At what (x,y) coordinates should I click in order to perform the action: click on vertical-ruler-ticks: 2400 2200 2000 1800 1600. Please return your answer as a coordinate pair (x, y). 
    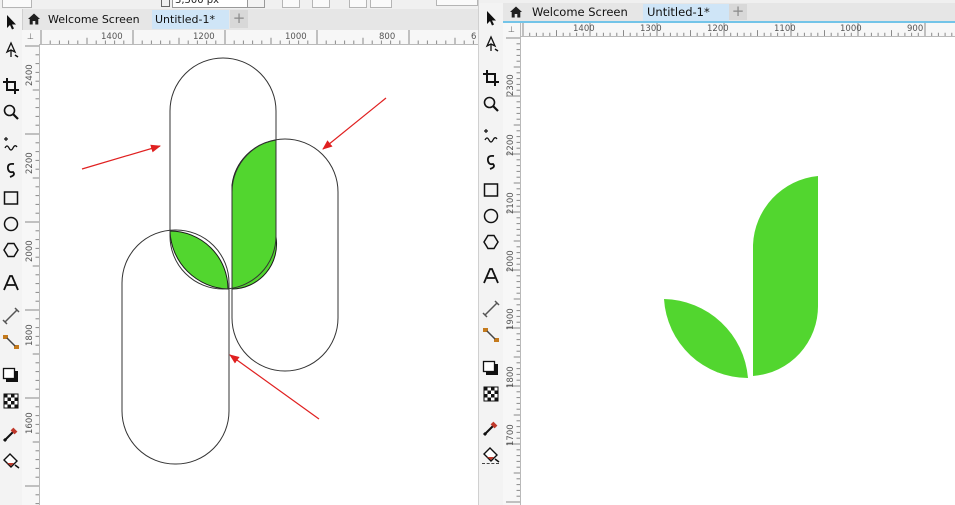
    Looking at the image, I should click on (32, 275).